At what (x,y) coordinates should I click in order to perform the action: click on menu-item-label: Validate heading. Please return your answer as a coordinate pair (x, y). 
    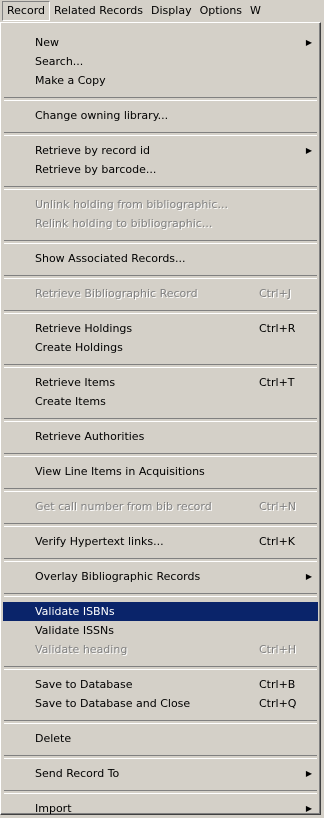
    Looking at the image, I should click on (81, 649).